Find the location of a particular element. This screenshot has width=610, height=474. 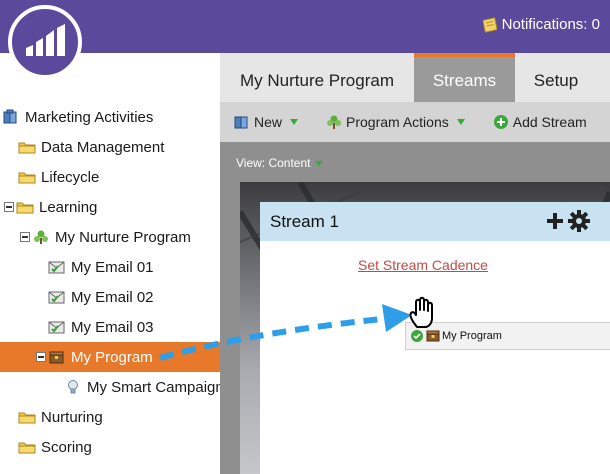

tree-item-label: My Email 02 is located at coordinates (112, 297).